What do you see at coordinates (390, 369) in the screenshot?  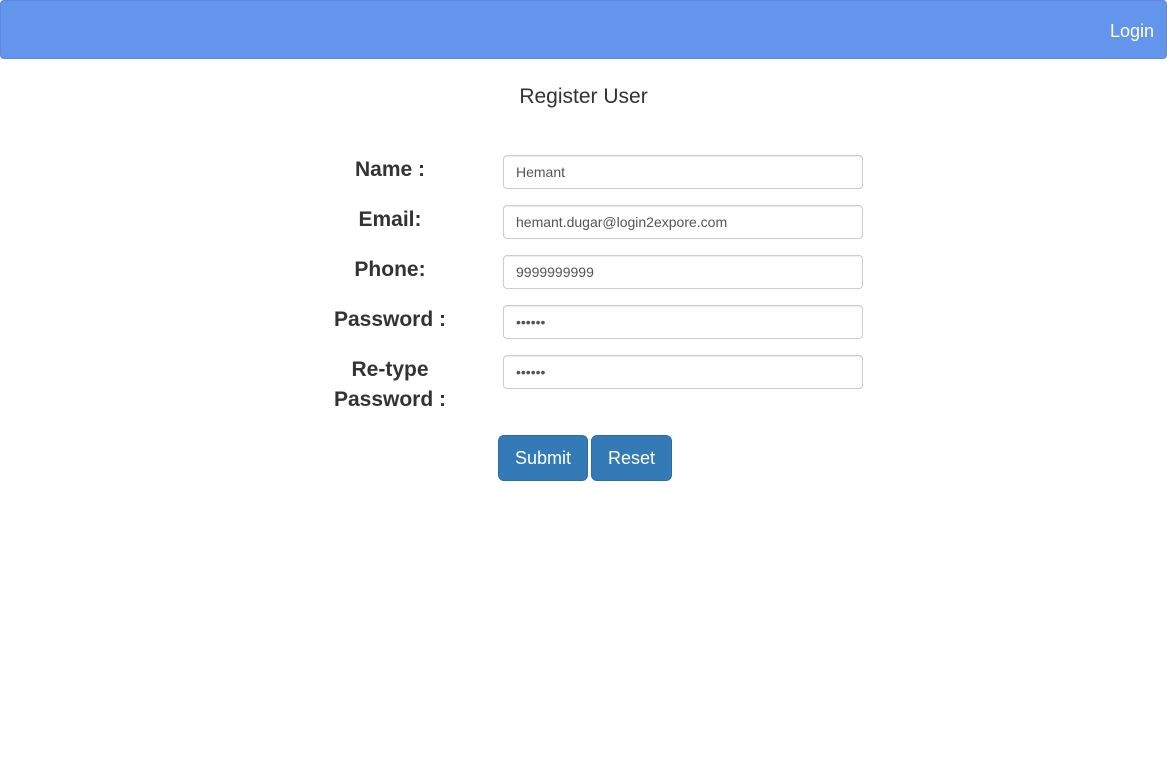 I see `retype-password-label-line1: Re-type` at bounding box center [390, 369].